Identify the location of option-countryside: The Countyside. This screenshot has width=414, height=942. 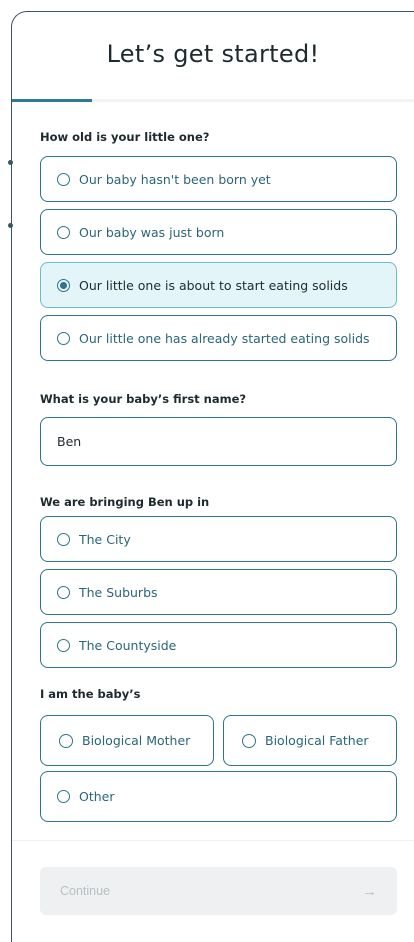
(218, 645).